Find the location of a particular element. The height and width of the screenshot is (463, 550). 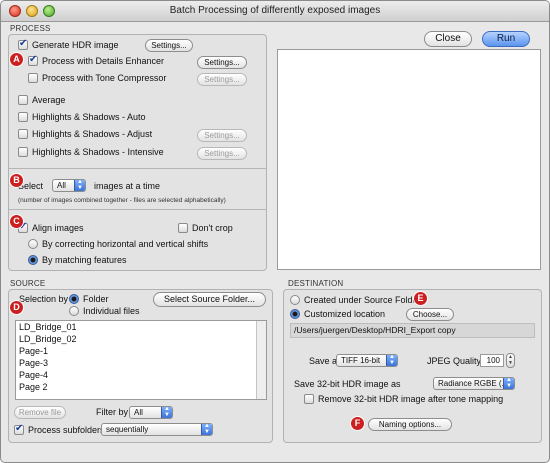

align-method-features: By matching features is located at coordinates (77, 260).